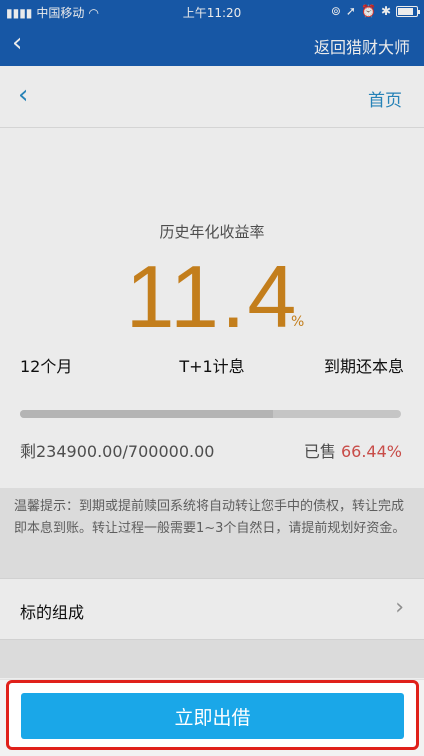 Image resolution: width=424 pixels, height=756 pixels. What do you see at coordinates (212, 365) in the screenshot?
I see `terms-row: 12个月 T+1计息 到期还本息` at bounding box center [212, 365].